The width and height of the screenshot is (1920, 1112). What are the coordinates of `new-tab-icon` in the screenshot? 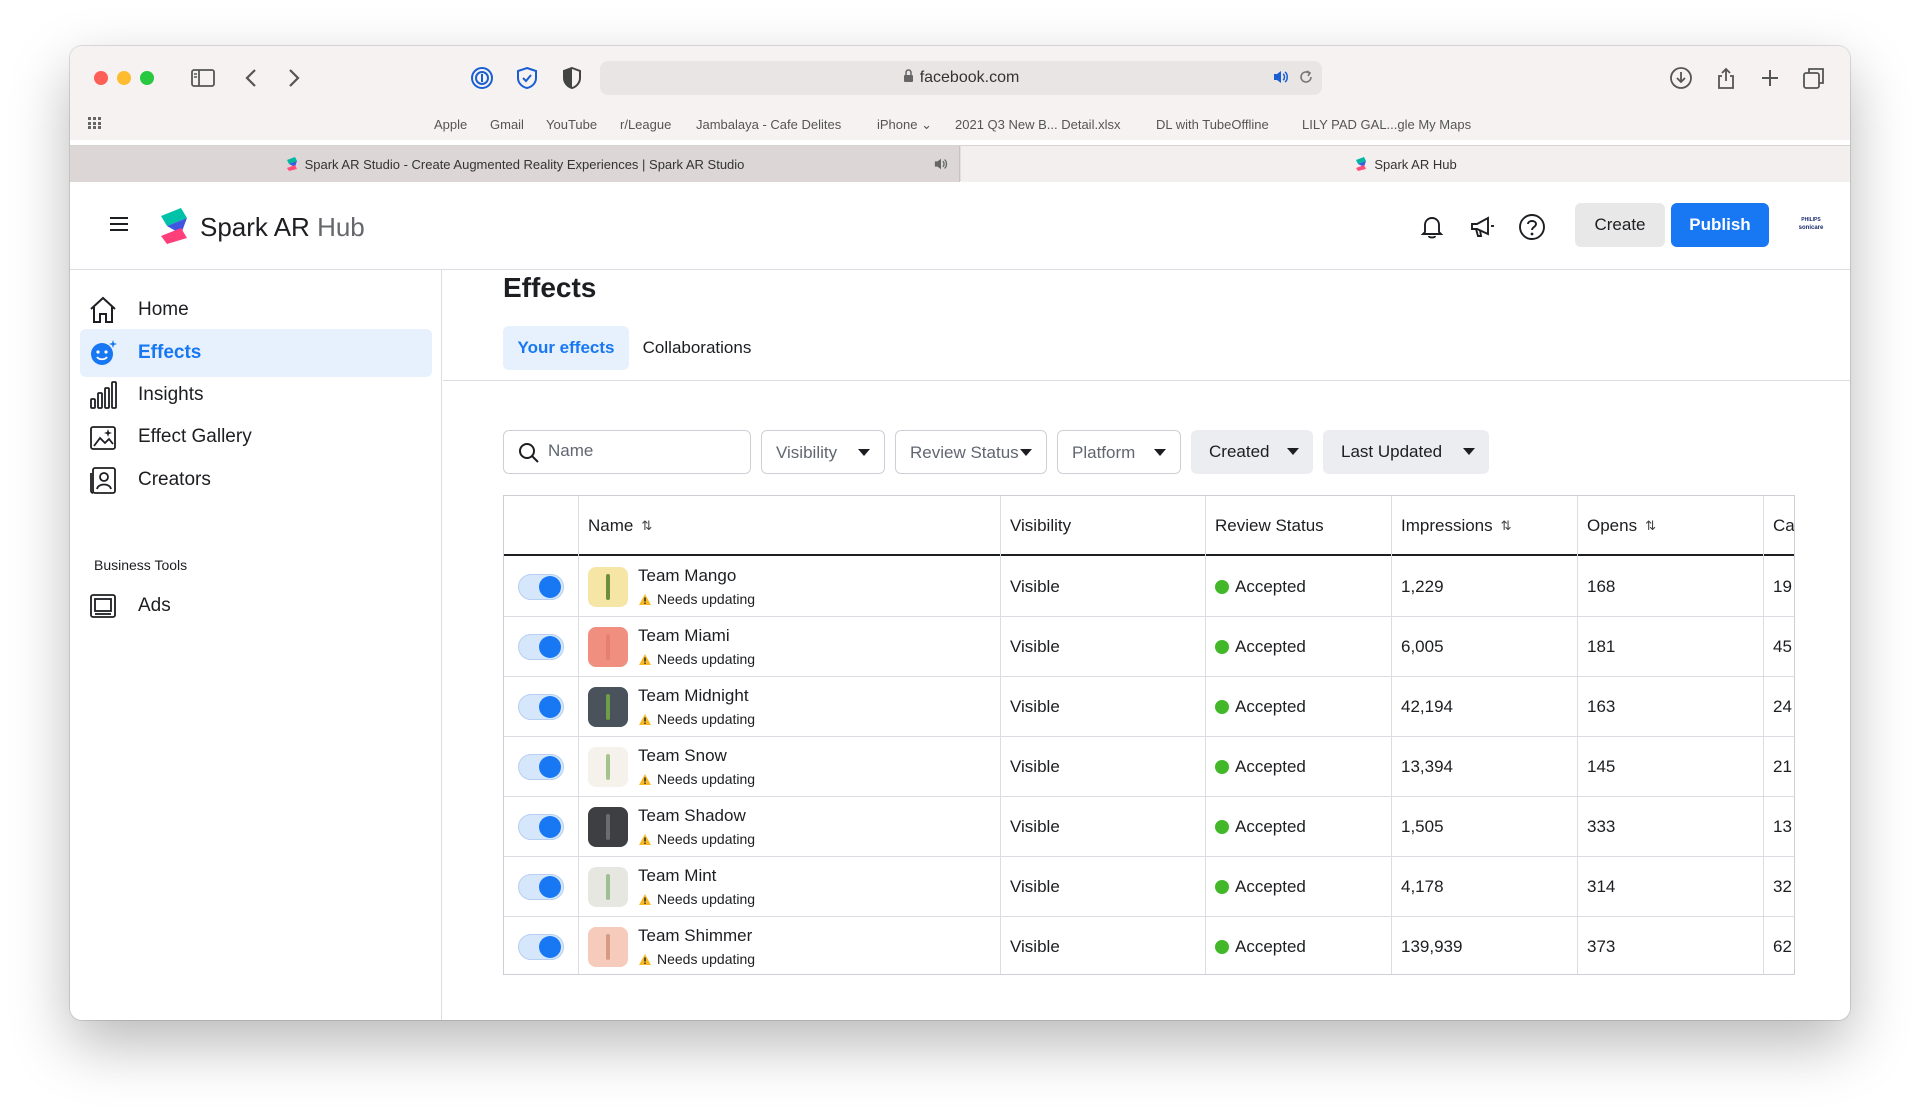 It's located at (1770, 78).